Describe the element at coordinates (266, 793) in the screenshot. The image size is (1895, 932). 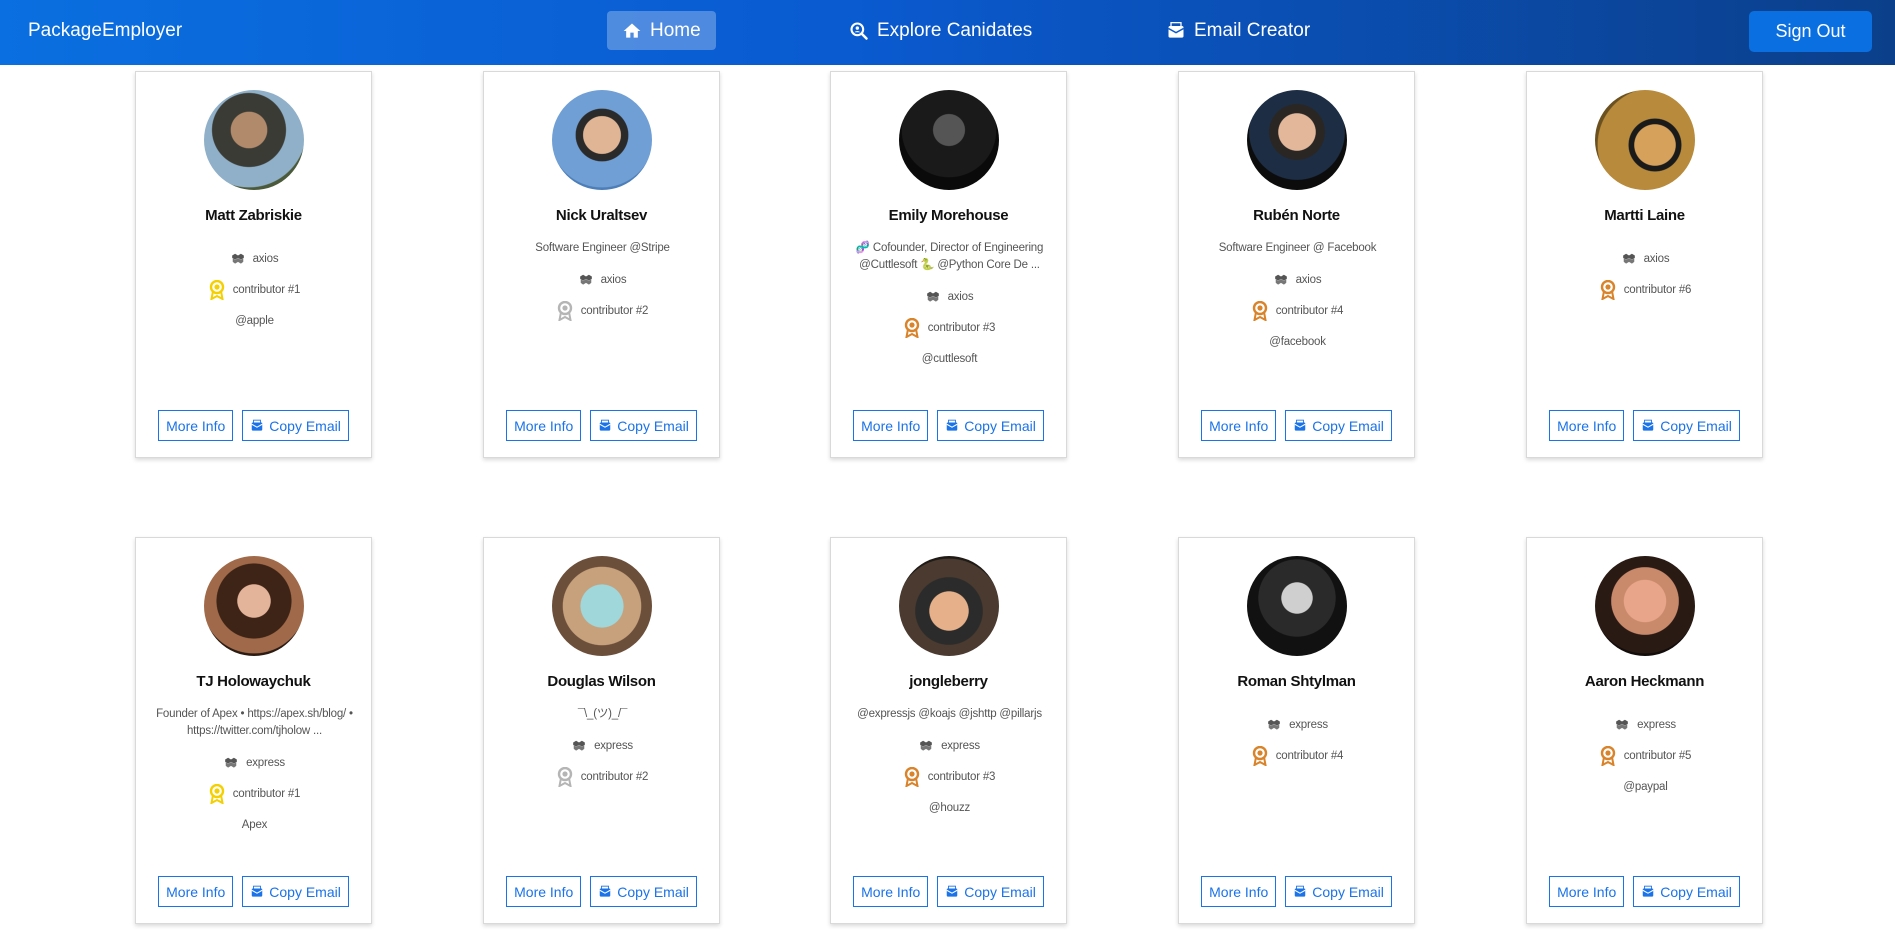
I see `contributor-rank: contributor #1` at that location.